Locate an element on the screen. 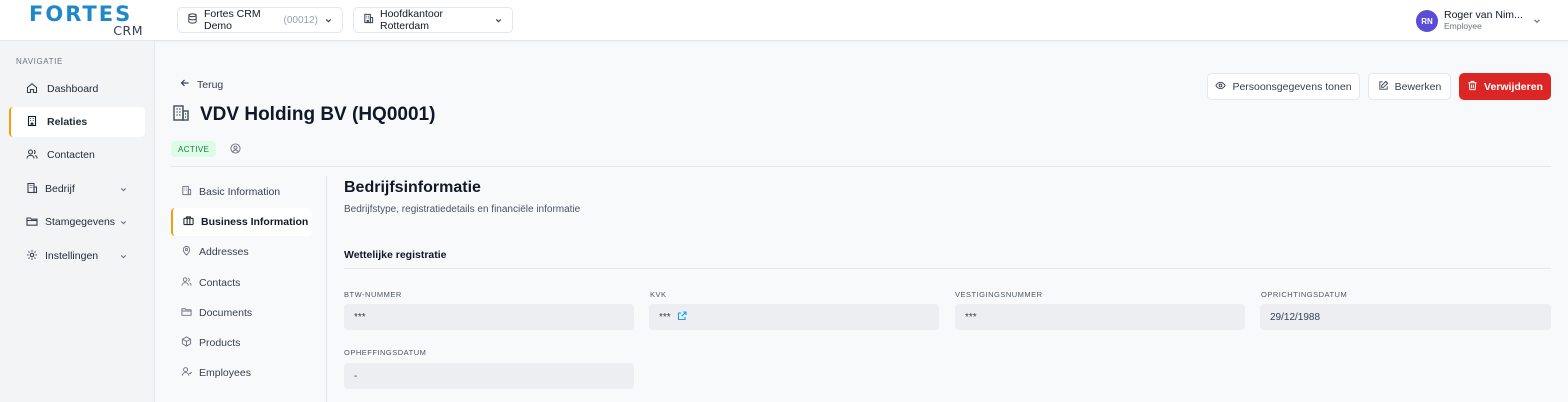 This screenshot has height=402, width=1568. show-personal-data-label: Persoonsgegevens tonen is located at coordinates (1292, 86).